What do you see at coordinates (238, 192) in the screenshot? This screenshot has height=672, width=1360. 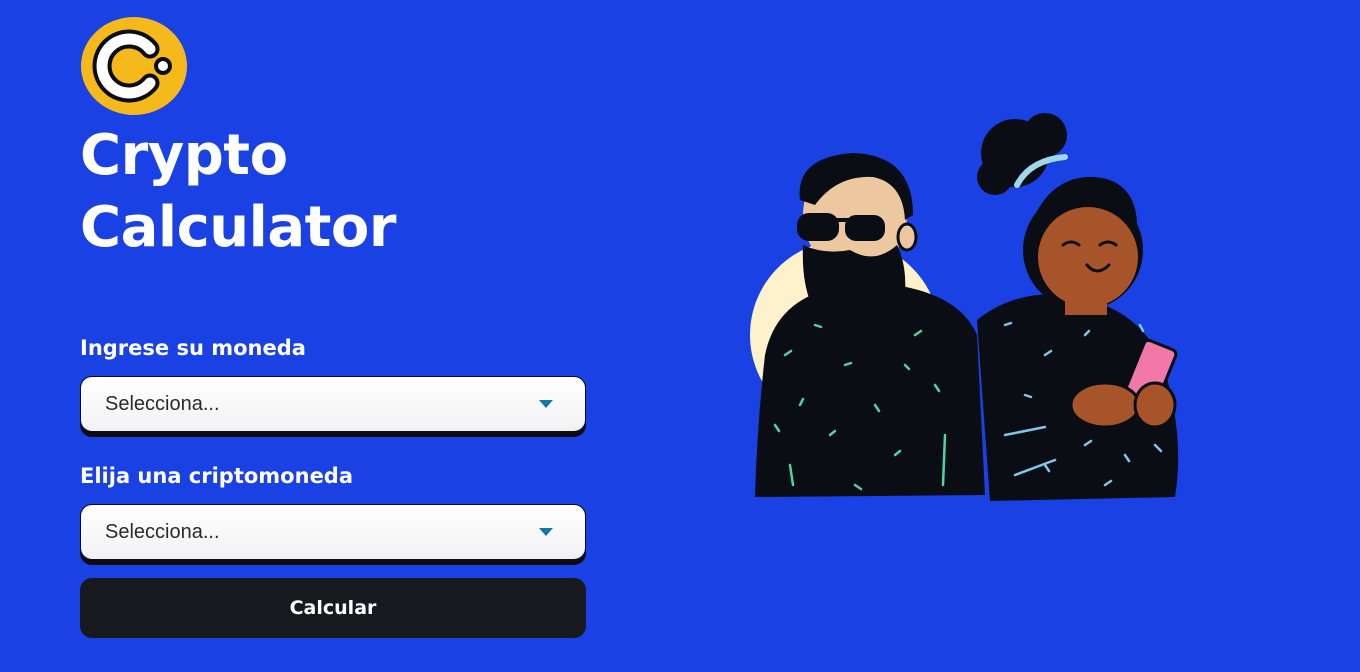 I see `page-title: Crypto Calculator` at bounding box center [238, 192].